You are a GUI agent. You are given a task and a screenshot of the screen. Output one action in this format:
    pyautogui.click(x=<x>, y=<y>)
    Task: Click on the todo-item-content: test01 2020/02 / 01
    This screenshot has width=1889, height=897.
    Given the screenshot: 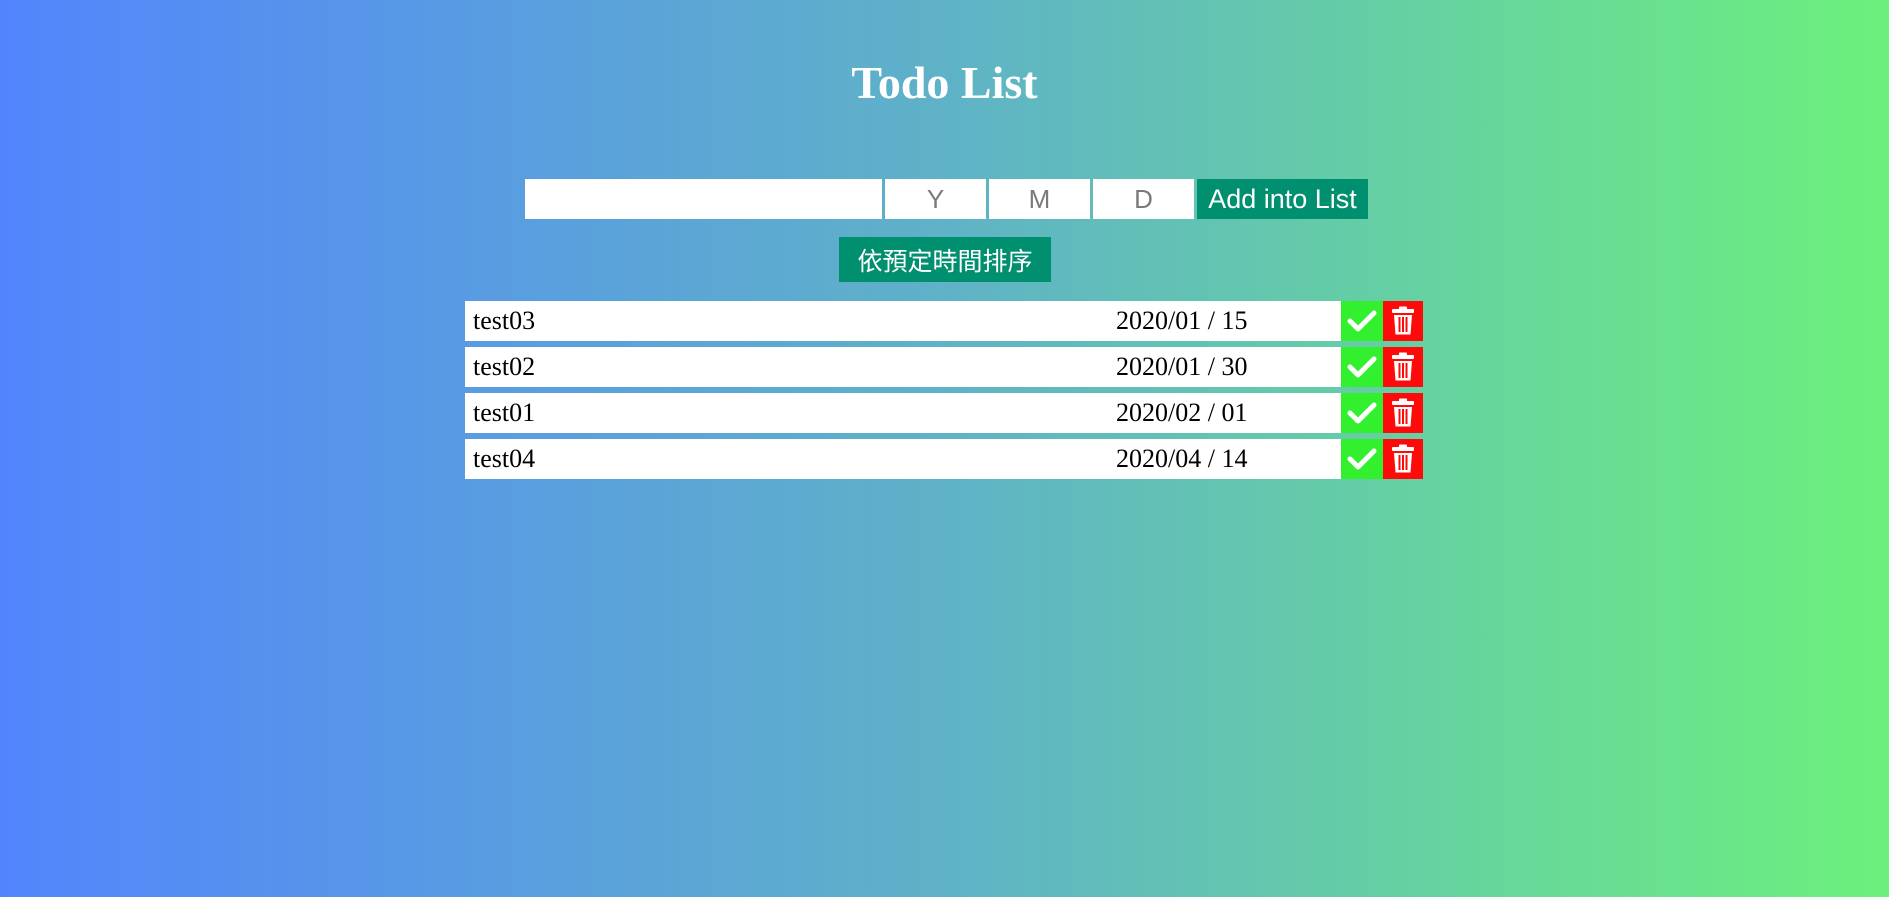 What is the action you would take?
    pyautogui.click(x=903, y=413)
    